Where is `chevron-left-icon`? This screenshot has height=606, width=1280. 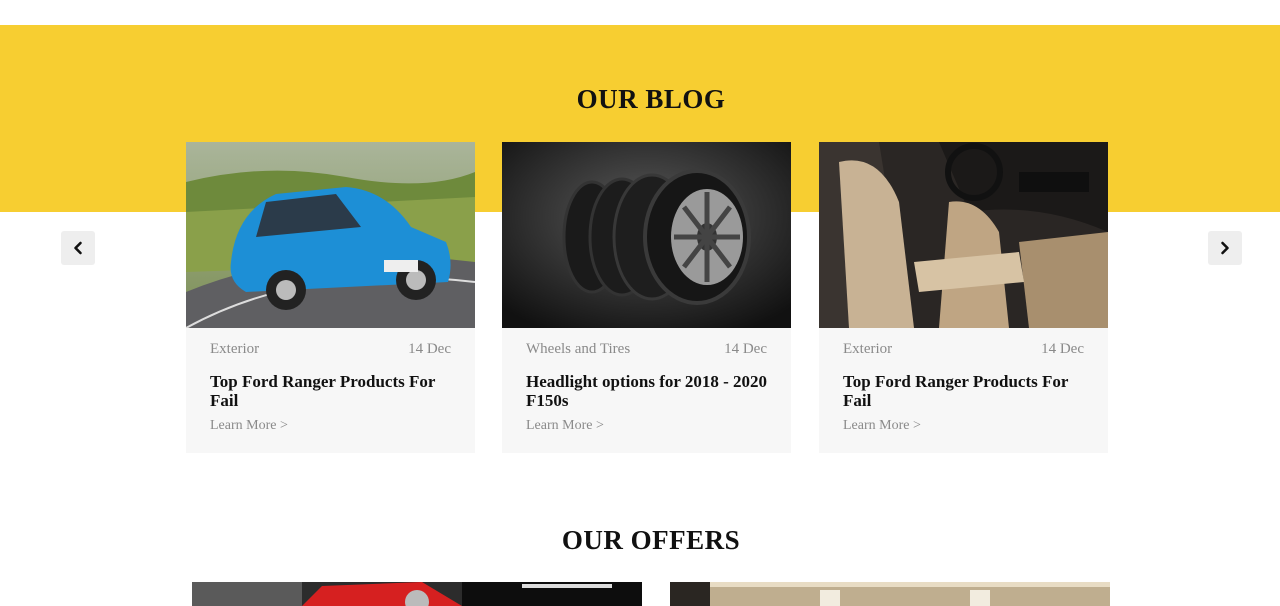
chevron-left-icon is located at coordinates (78, 248).